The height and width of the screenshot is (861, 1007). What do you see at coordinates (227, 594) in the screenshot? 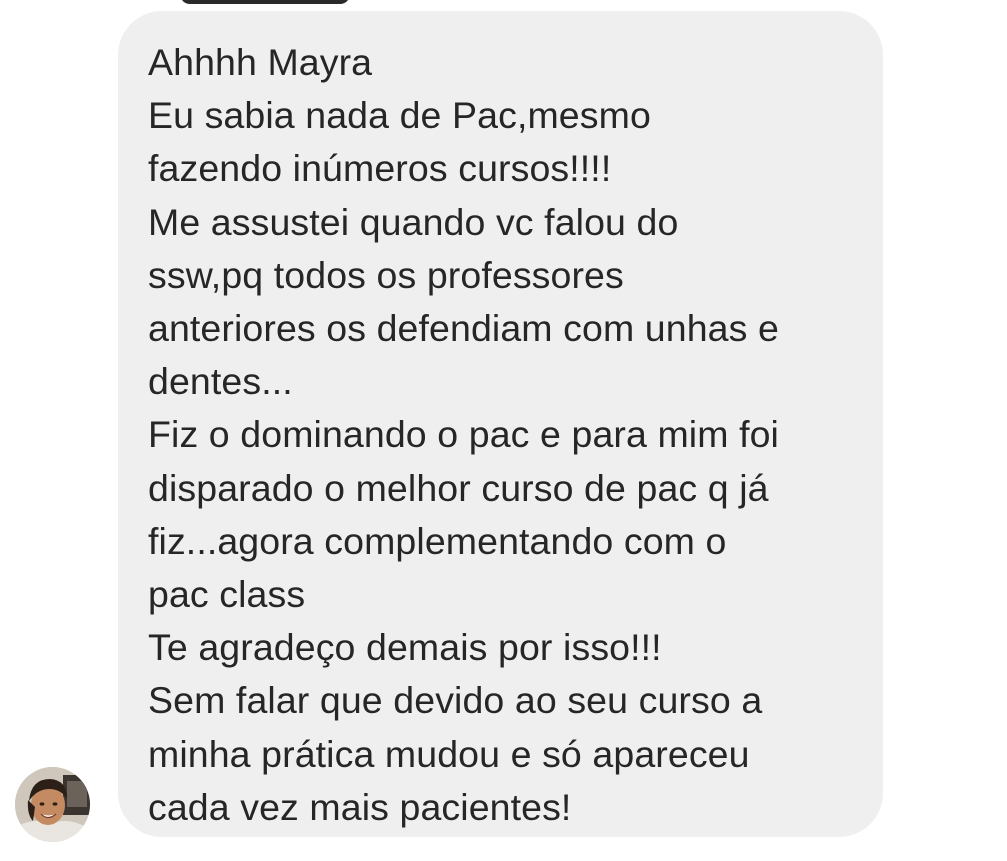
I see `message-line: pac class` at bounding box center [227, 594].